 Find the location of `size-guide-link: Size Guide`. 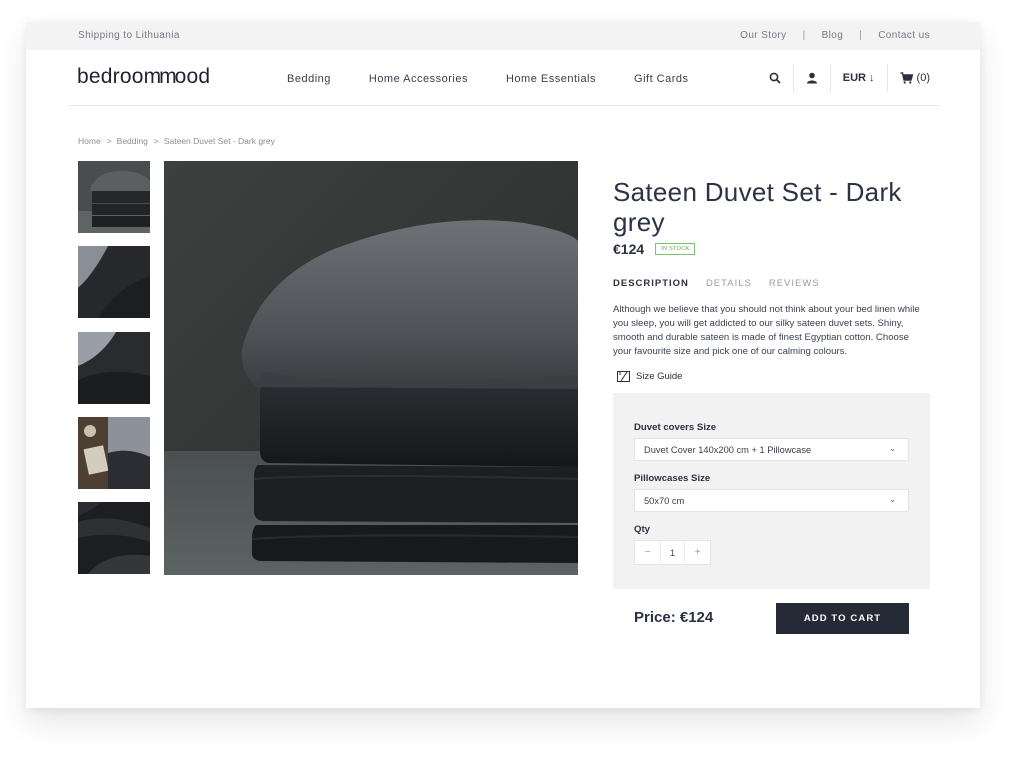

size-guide-link: Size Guide is located at coordinates (649, 376).